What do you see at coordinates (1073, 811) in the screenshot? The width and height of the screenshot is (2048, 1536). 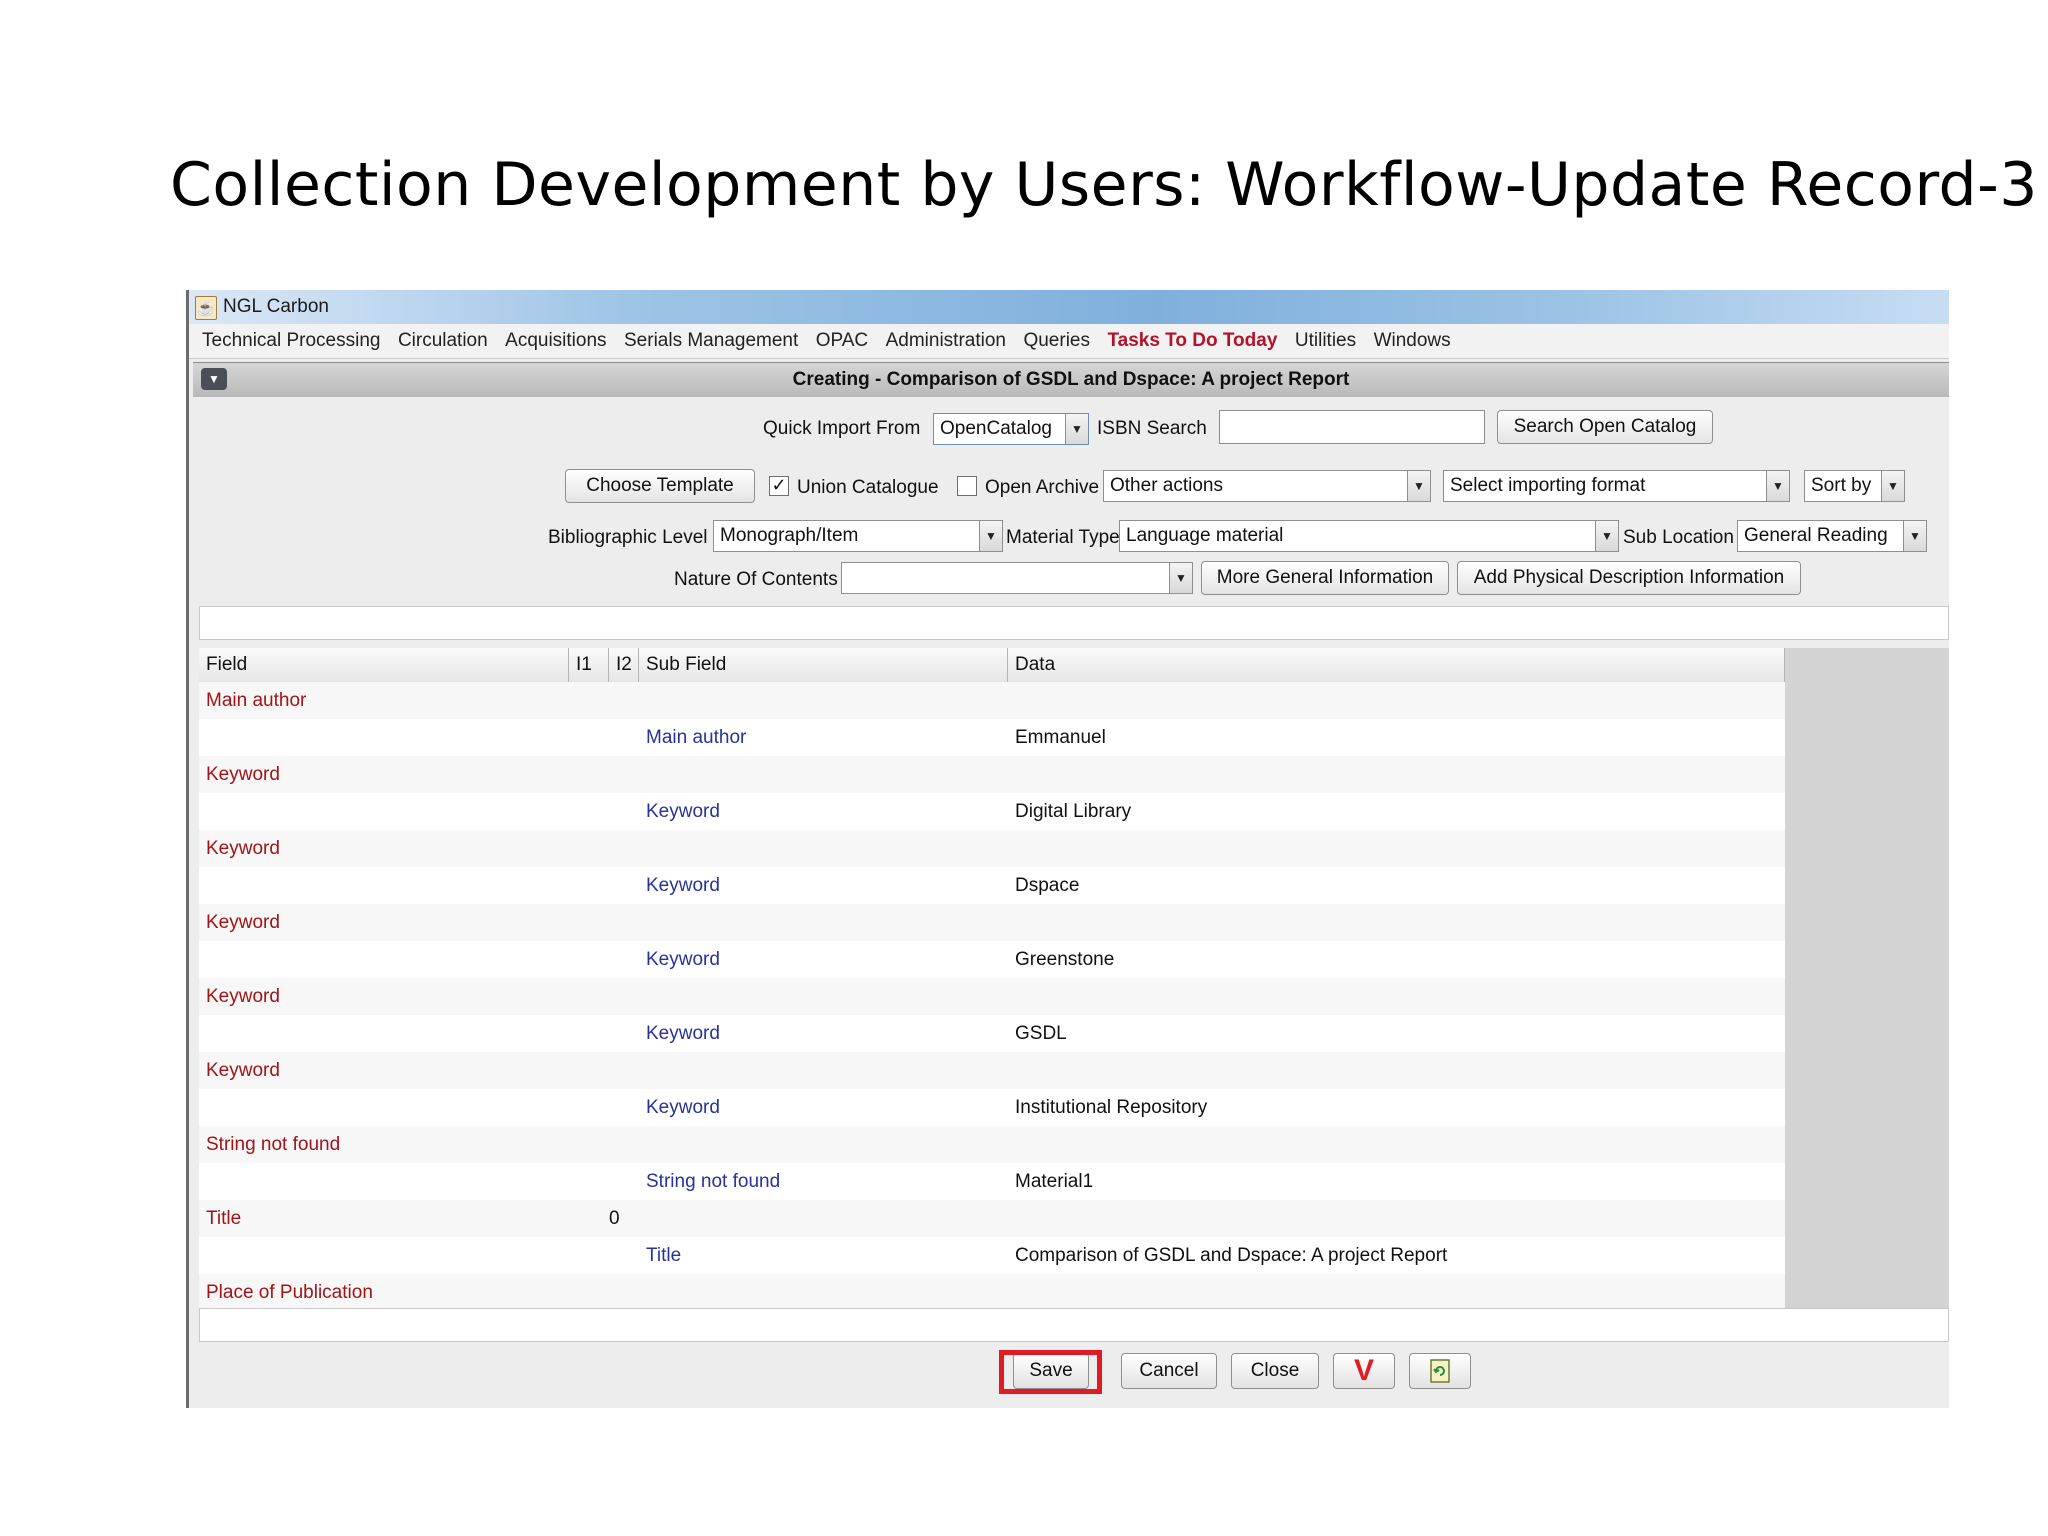 I see `data-cell: Digital Library` at bounding box center [1073, 811].